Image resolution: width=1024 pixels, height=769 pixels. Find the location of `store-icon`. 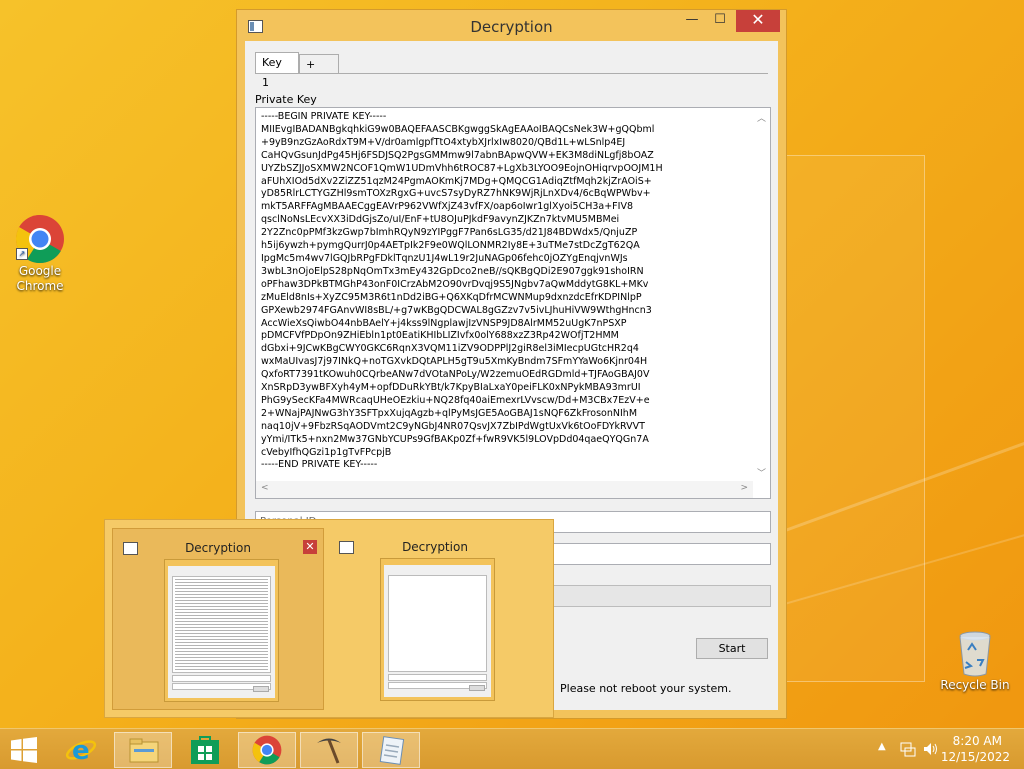

store-icon is located at coordinates (205, 750).